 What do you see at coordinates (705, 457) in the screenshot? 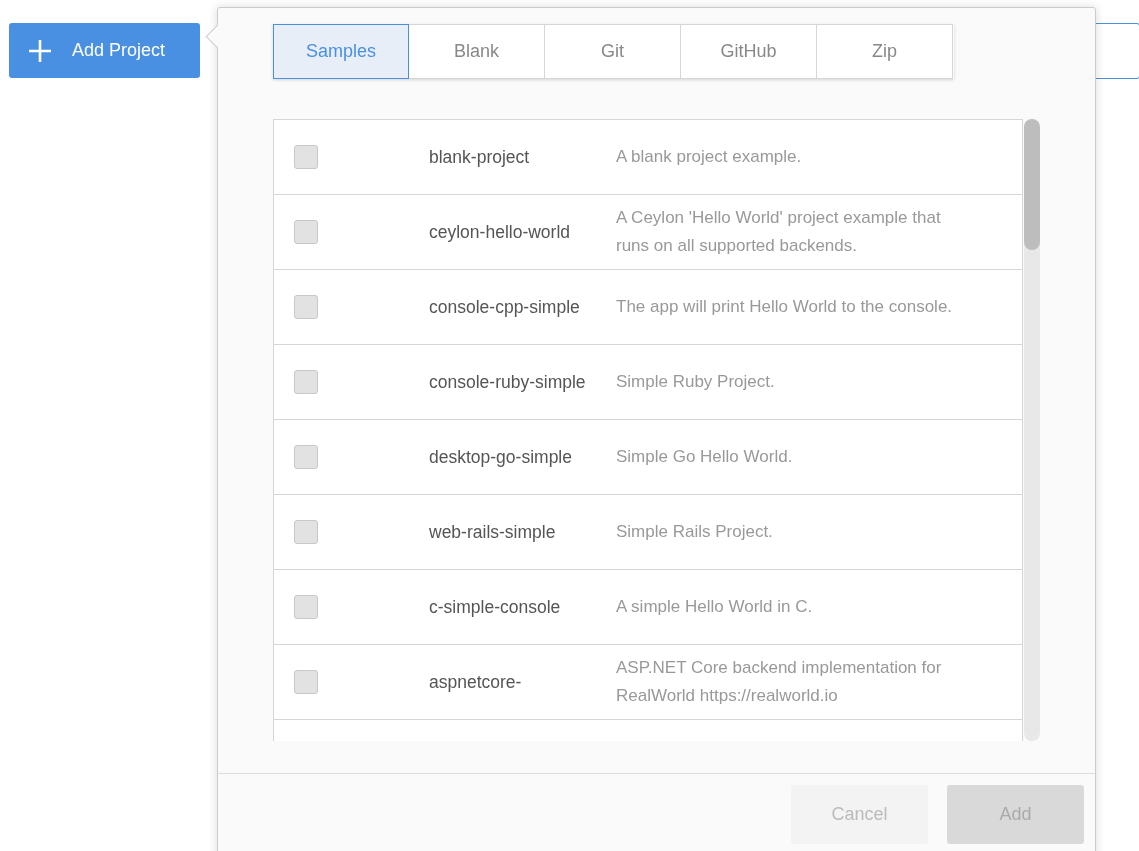
I see `sample-description: Simple Go Hello World.` at bounding box center [705, 457].